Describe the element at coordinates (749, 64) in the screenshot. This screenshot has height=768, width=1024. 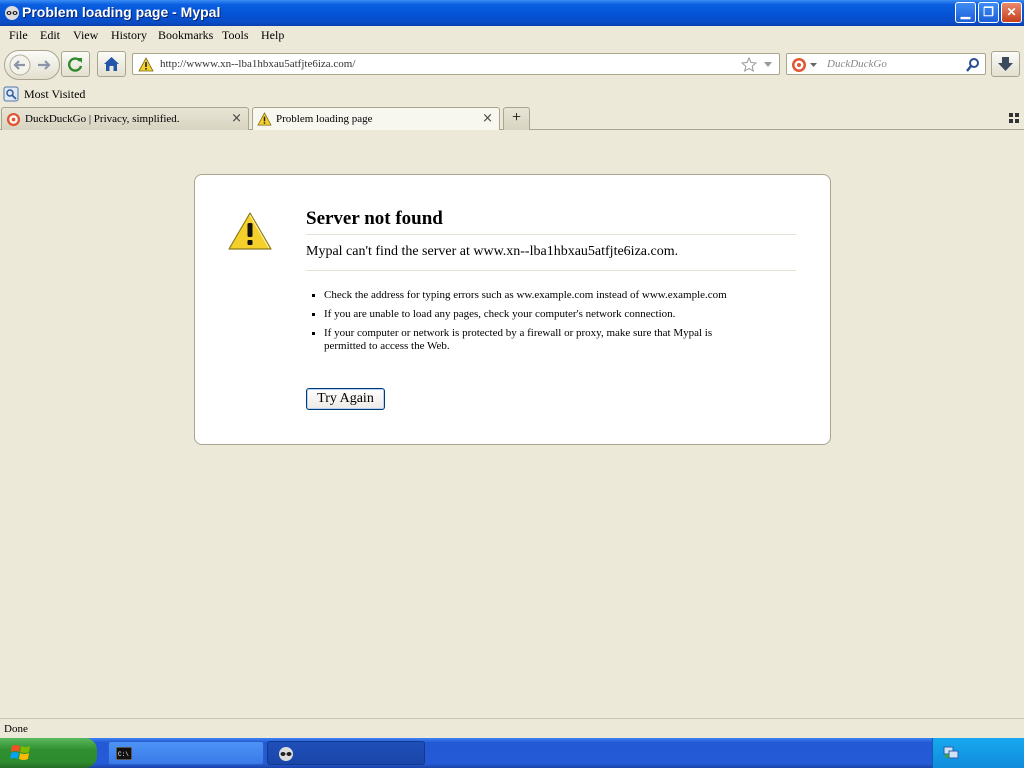
I see `bookmark-star-icon` at that location.